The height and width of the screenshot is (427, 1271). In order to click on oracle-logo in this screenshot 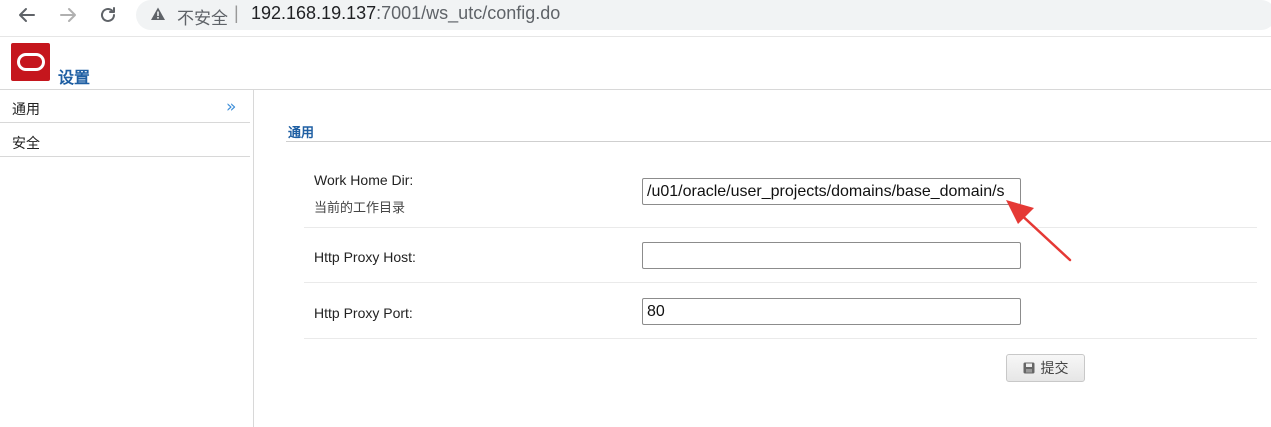, I will do `click(30, 62)`.